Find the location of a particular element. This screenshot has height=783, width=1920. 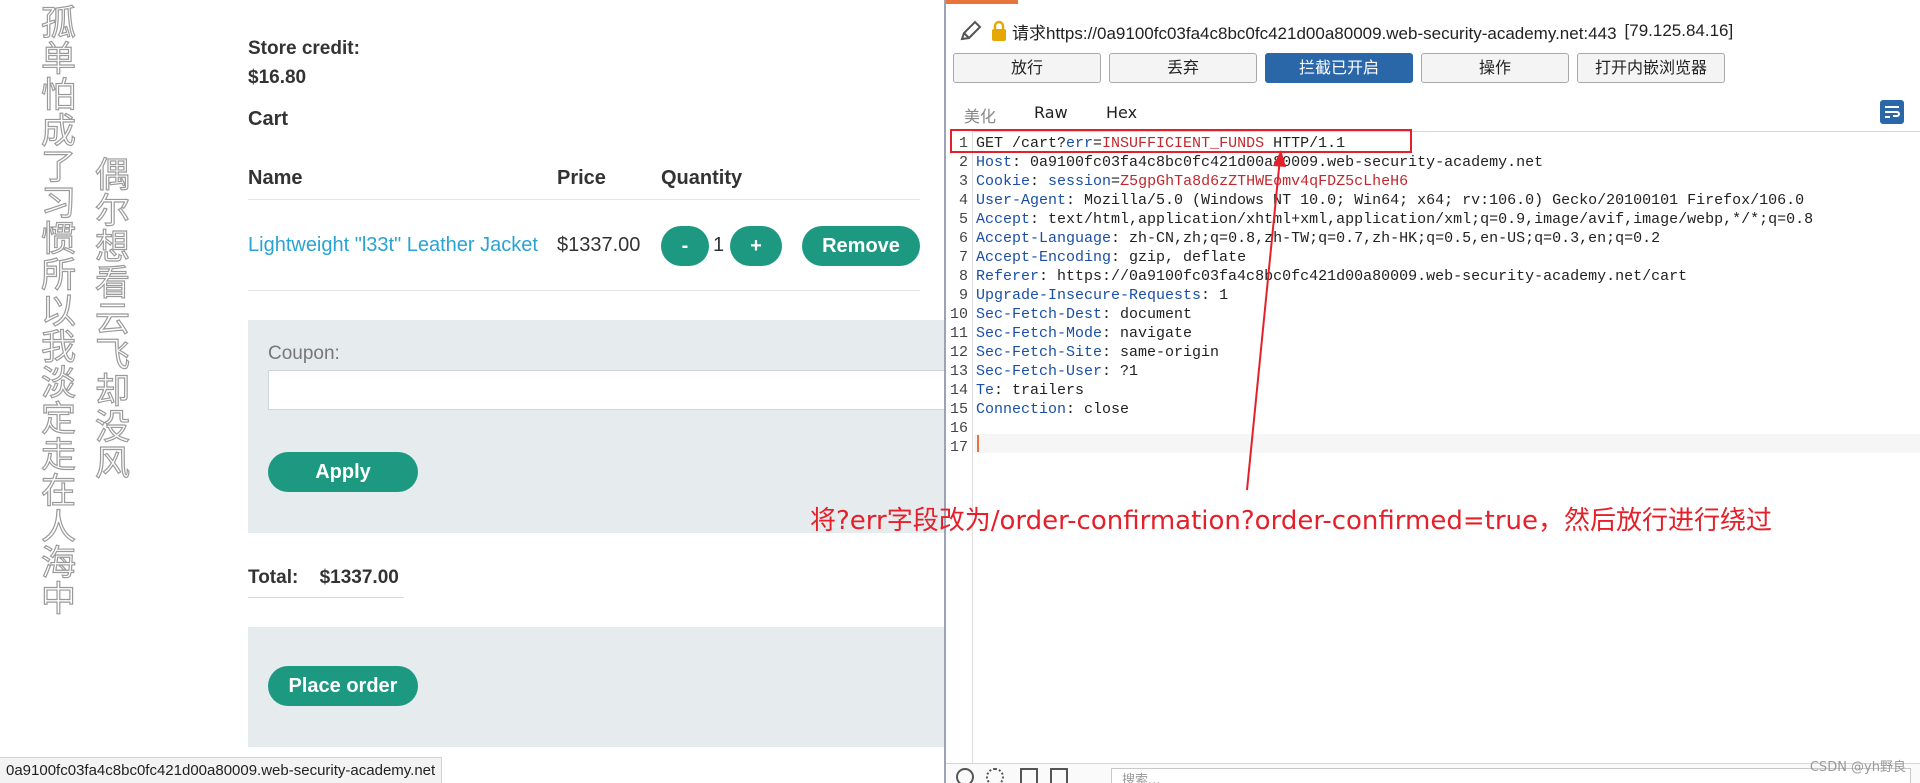

tab-raw: Raw is located at coordinates (1051, 112).